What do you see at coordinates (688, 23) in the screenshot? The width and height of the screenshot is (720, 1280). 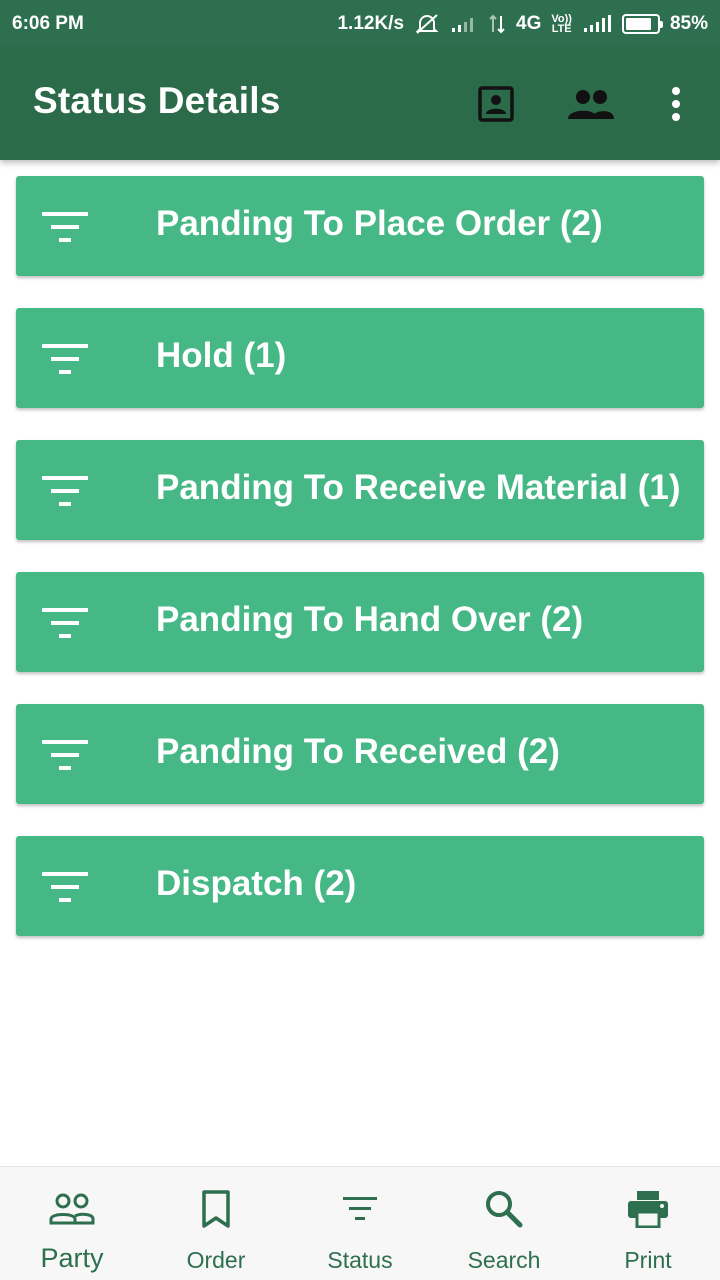 I see `battery-percent: 85%` at bounding box center [688, 23].